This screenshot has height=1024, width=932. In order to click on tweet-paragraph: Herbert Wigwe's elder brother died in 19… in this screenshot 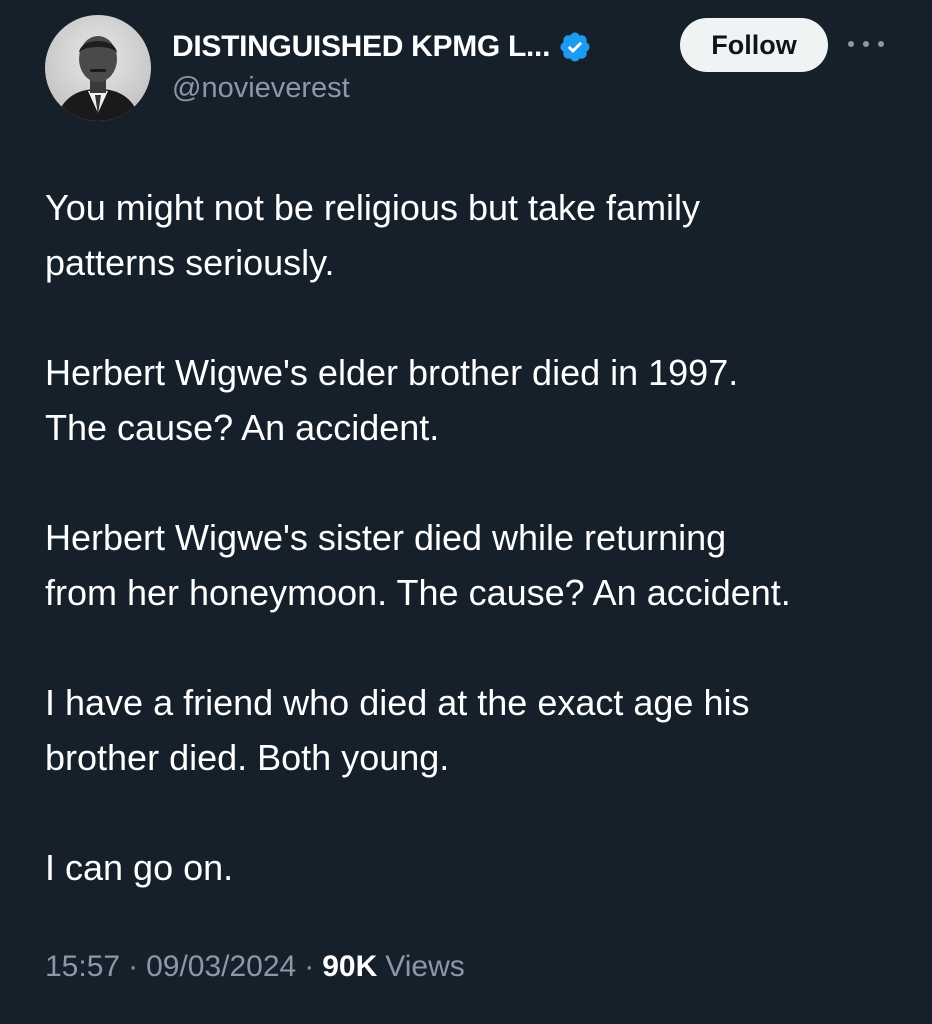, I will do `click(392, 400)`.